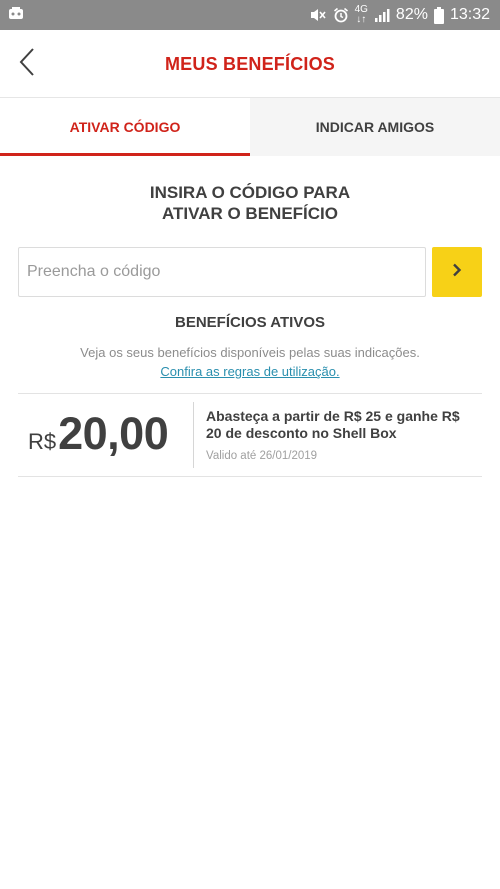  Describe the element at coordinates (222, 272) in the screenshot. I see `code-input` at that location.